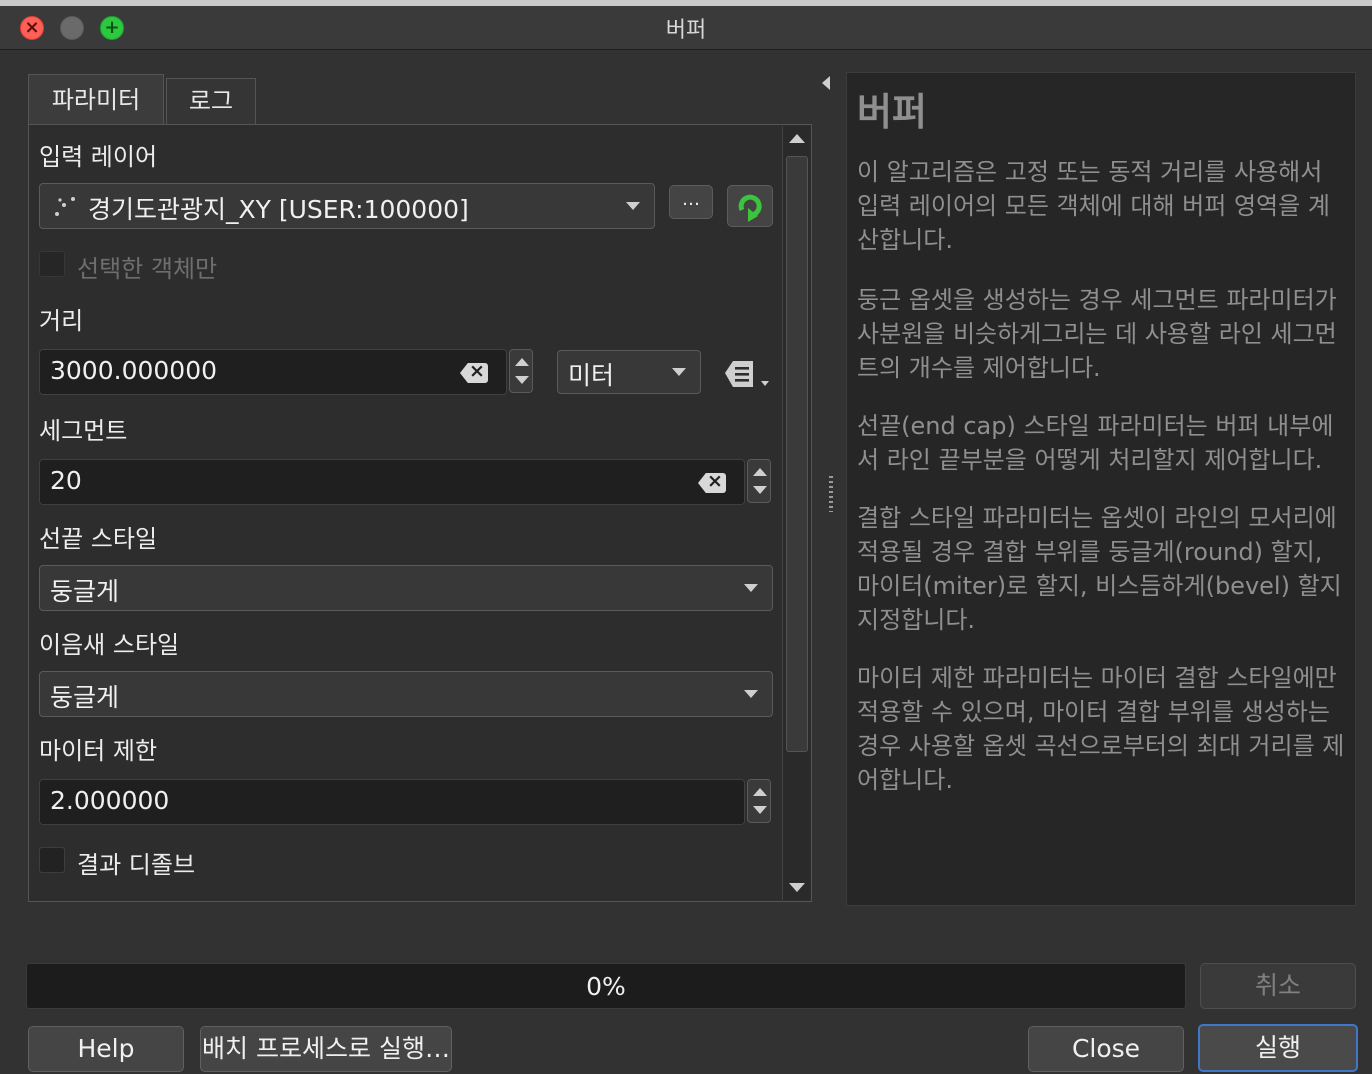  What do you see at coordinates (759, 801) in the screenshot?
I see `miter-limit-spinner` at bounding box center [759, 801].